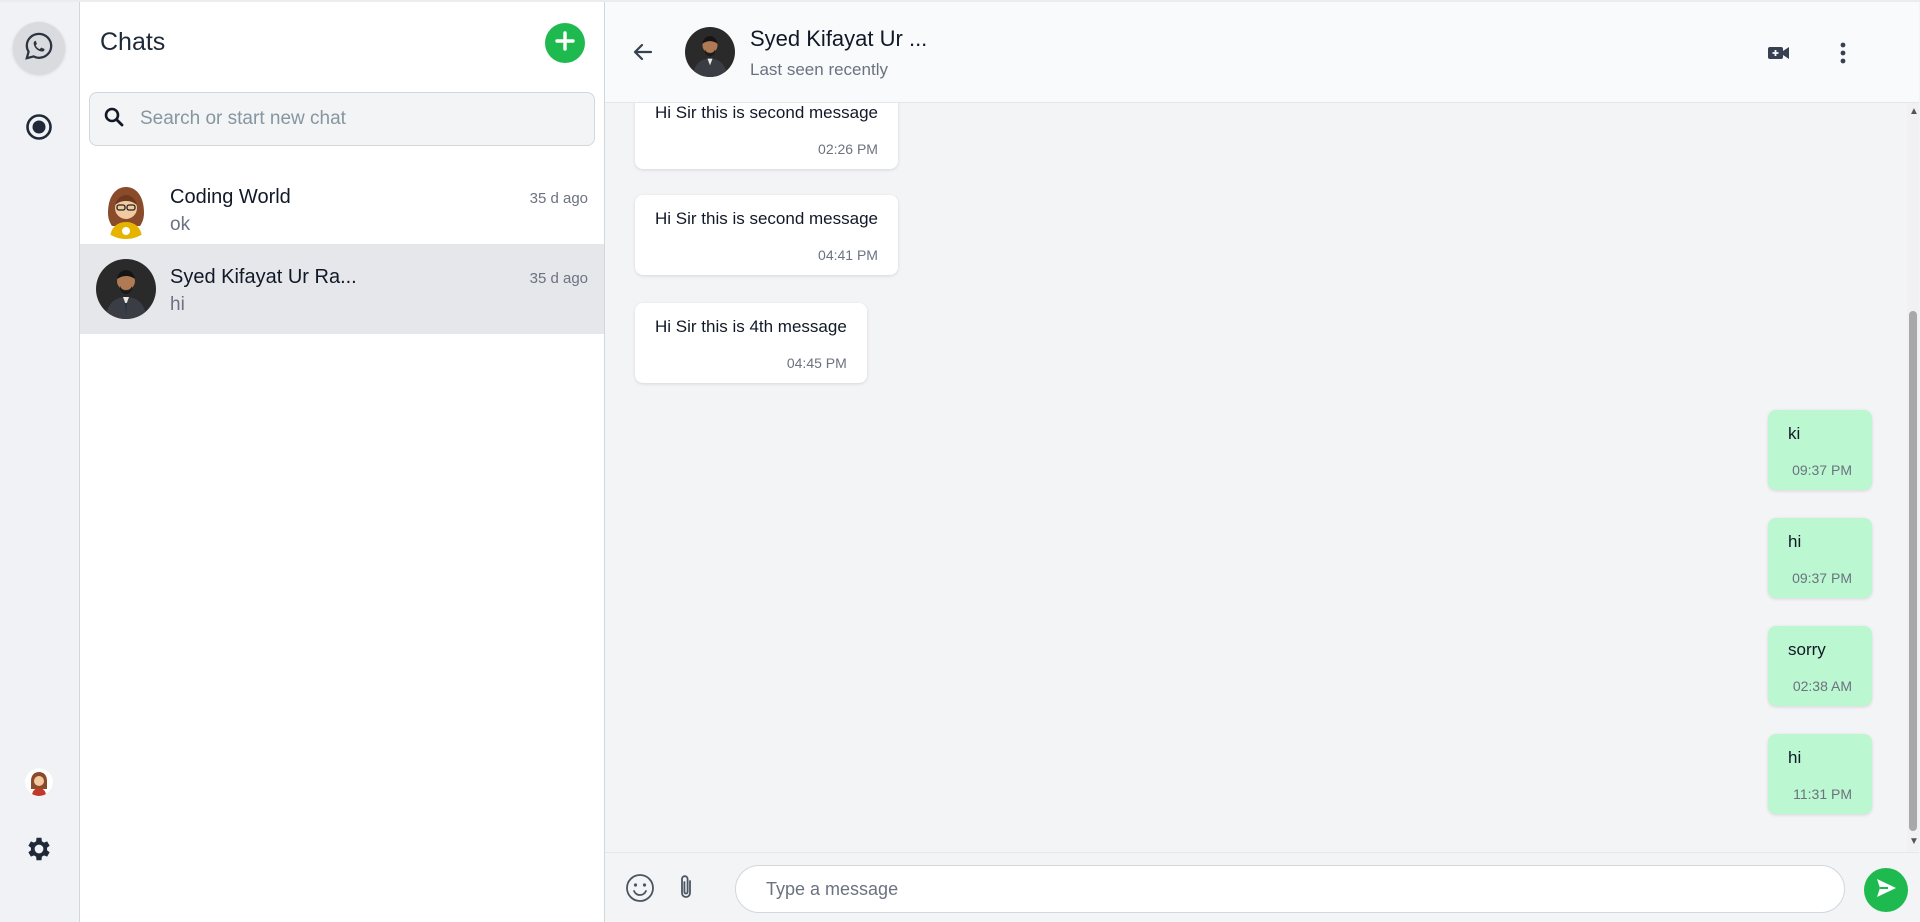  I want to click on nav-rail, so click(40, 462).